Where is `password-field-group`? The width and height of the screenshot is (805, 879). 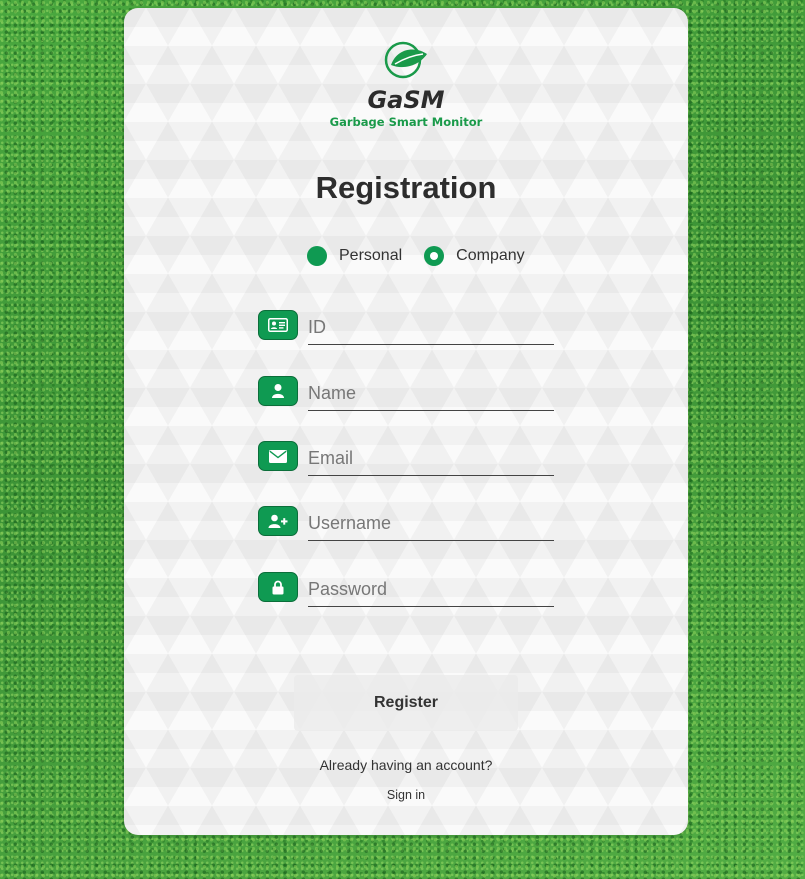 password-field-group is located at coordinates (406, 591).